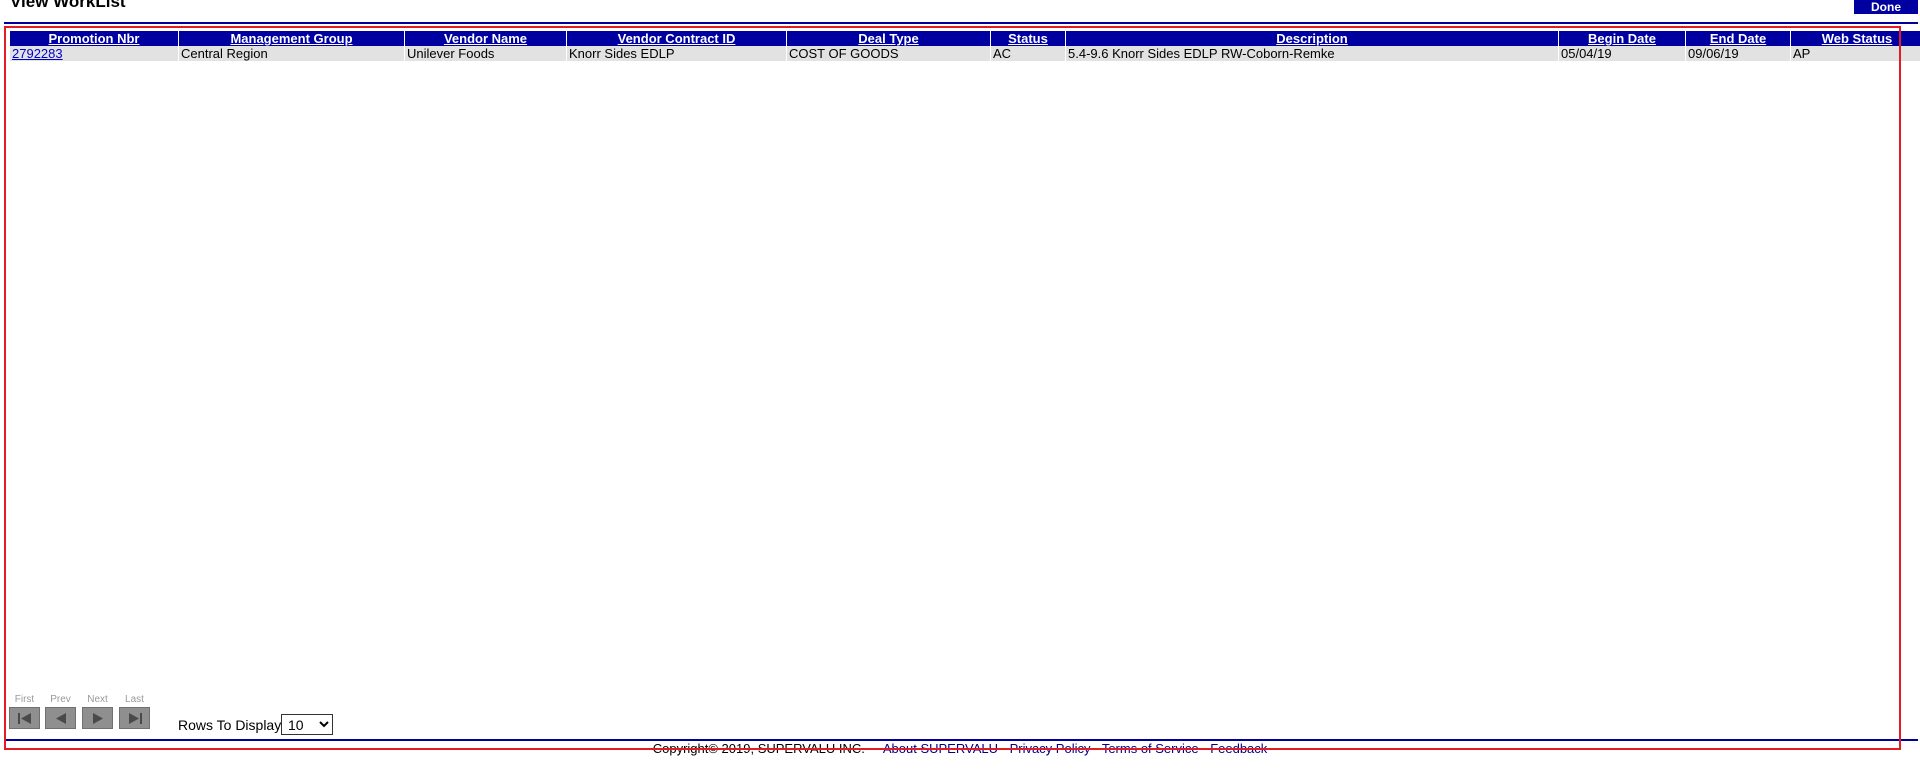 The height and width of the screenshot is (775, 1920). What do you see at coordinates (676, 53) in the screenshot?
I see `vendor-contract-id-cell: Knorr Sides EDLP` at bounding box center [676, 53].